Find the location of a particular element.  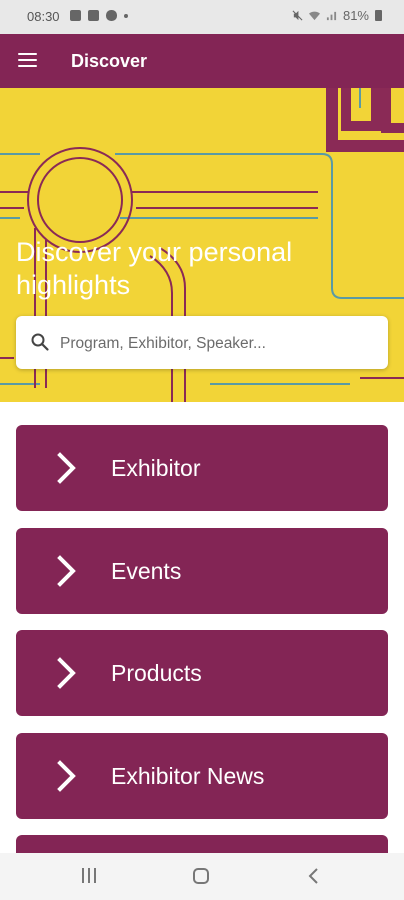

hamburger-icon is located at coordinates (27, 54).